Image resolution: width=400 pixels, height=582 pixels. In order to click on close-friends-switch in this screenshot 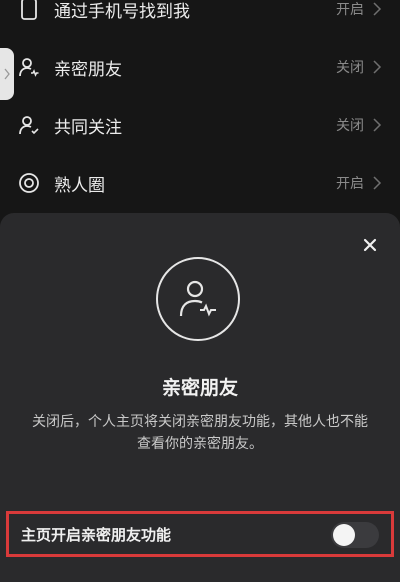, I will do `click(355, 535)`.